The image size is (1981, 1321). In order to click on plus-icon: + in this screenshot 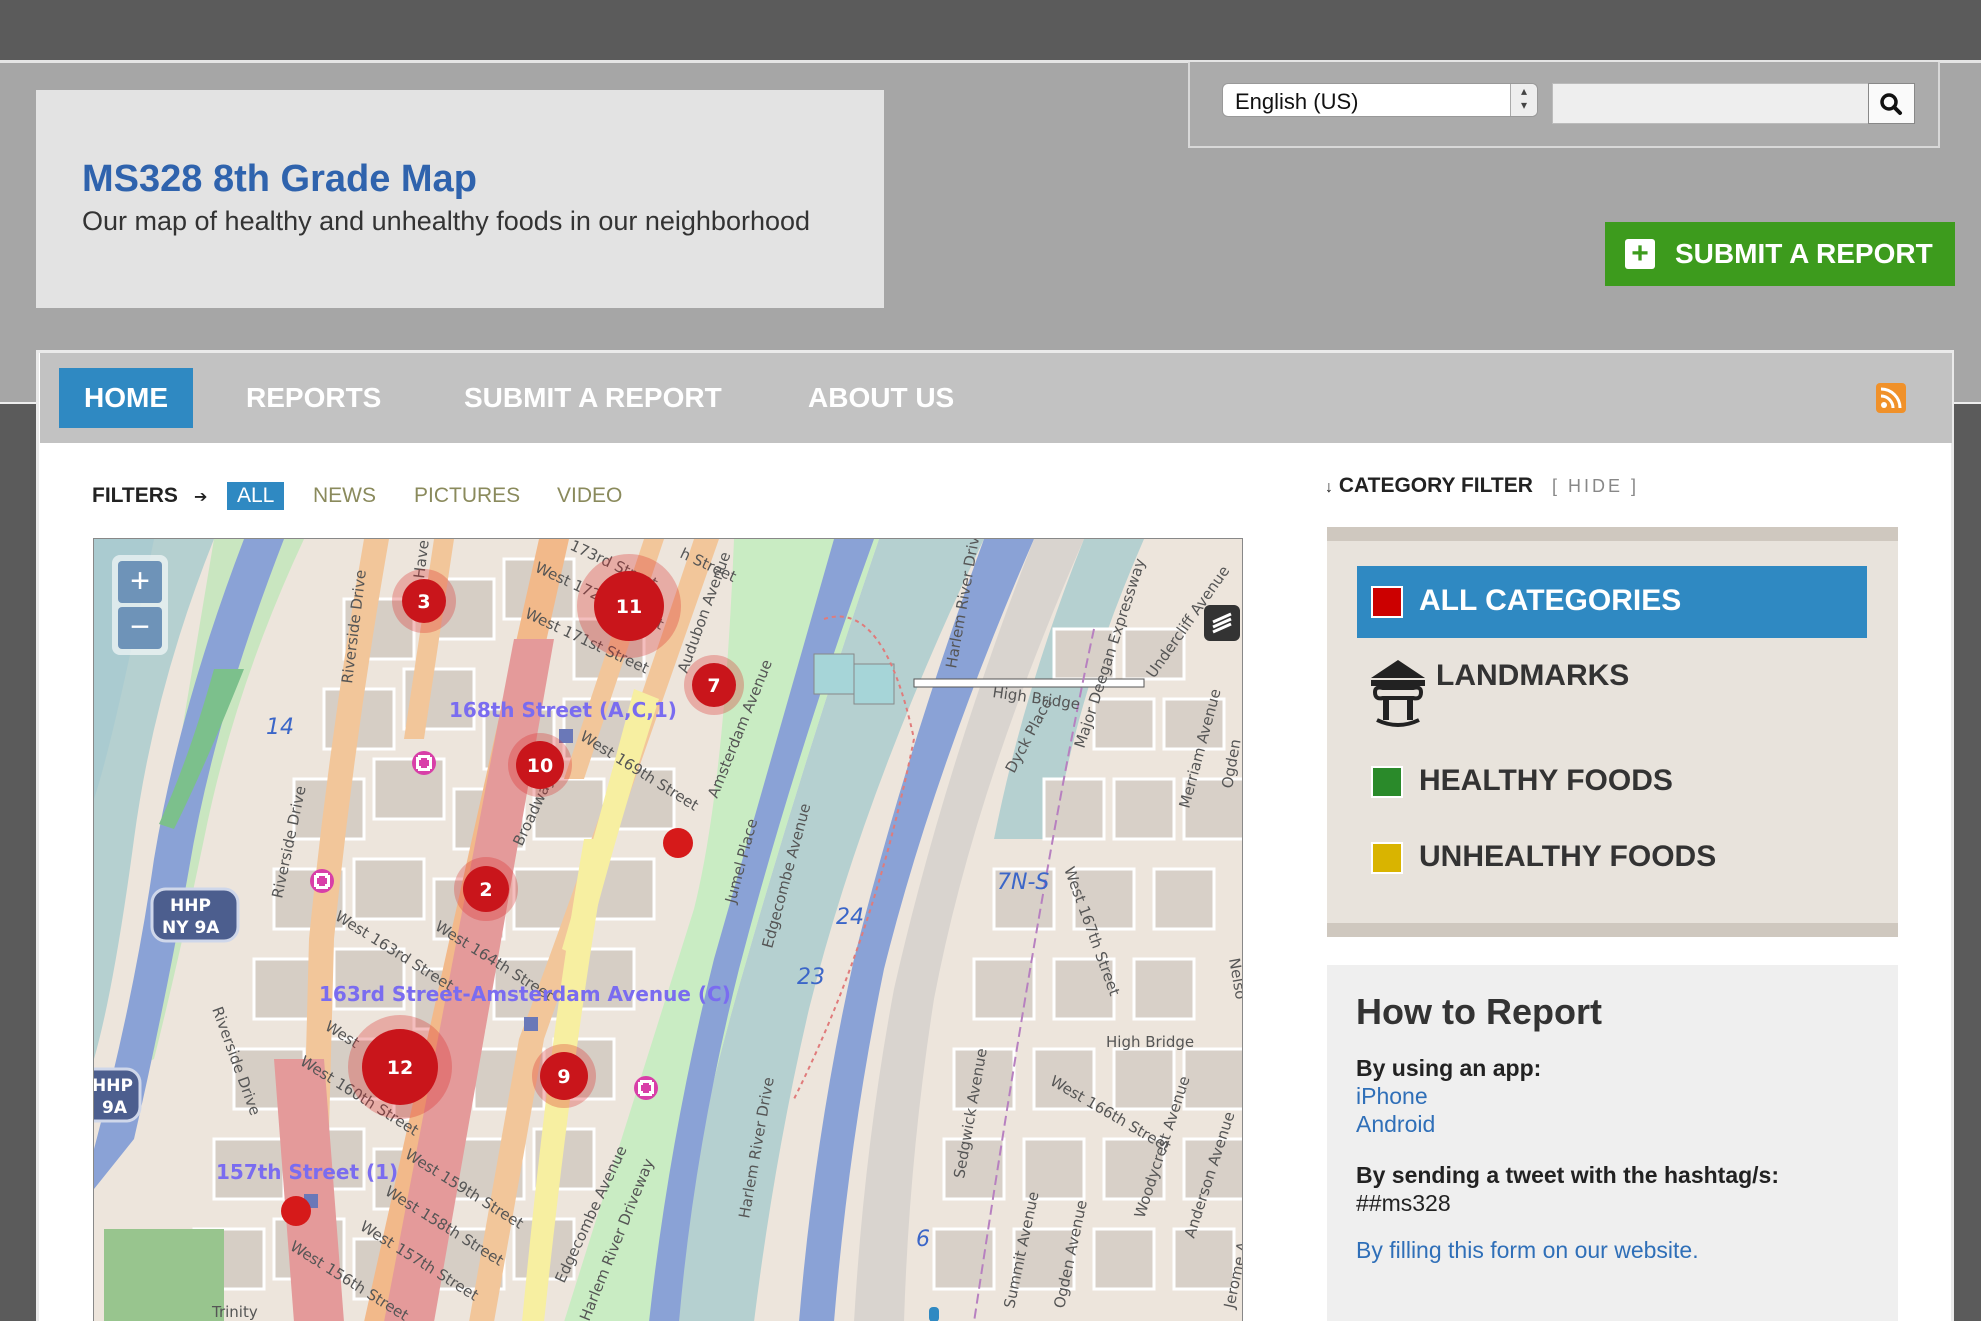, I will do `click(1640, 254)`.